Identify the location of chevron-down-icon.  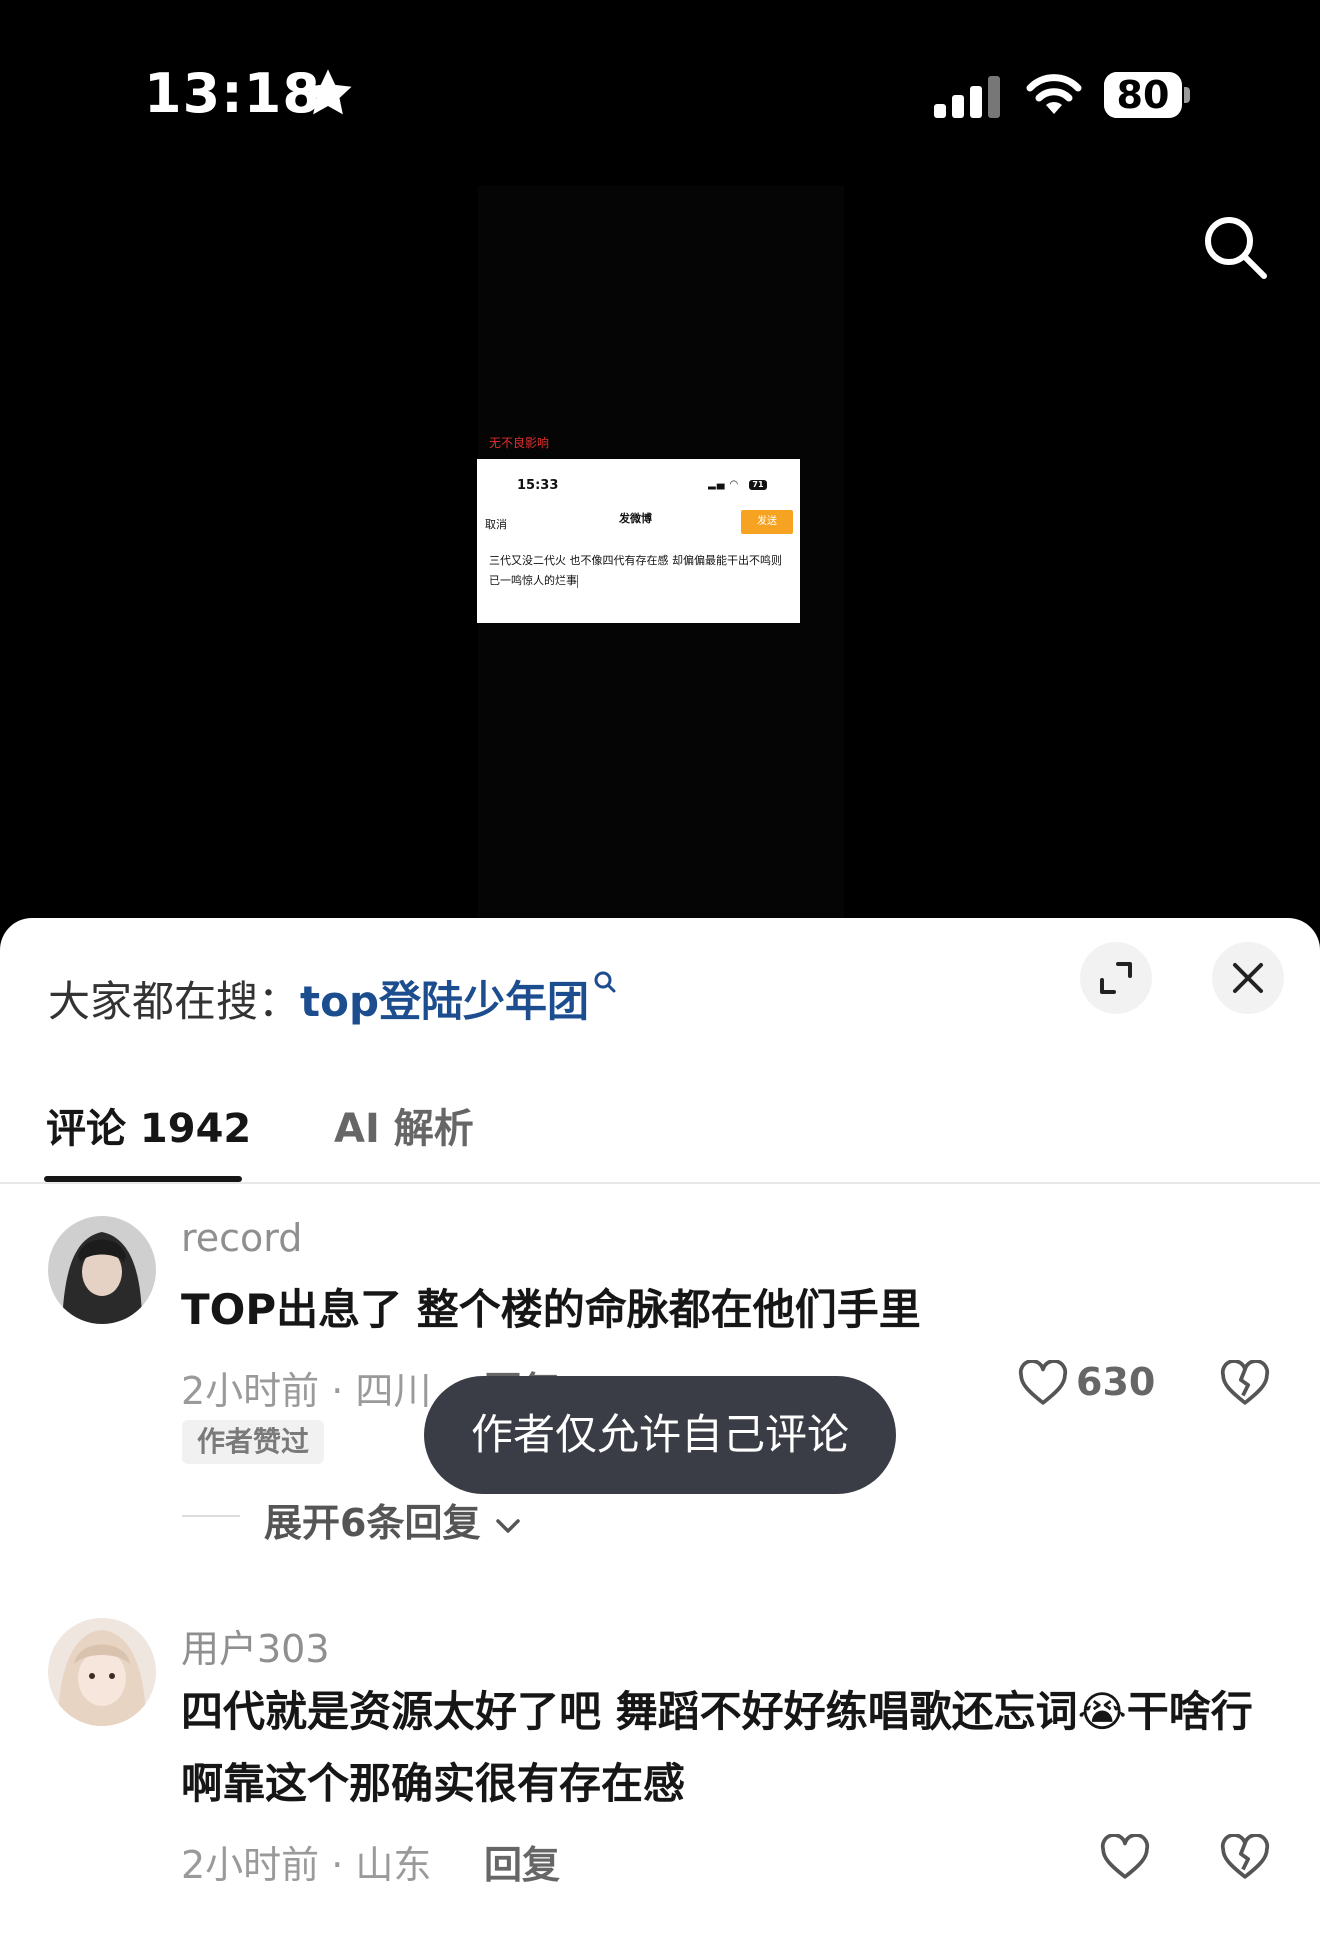
(507, 1525).